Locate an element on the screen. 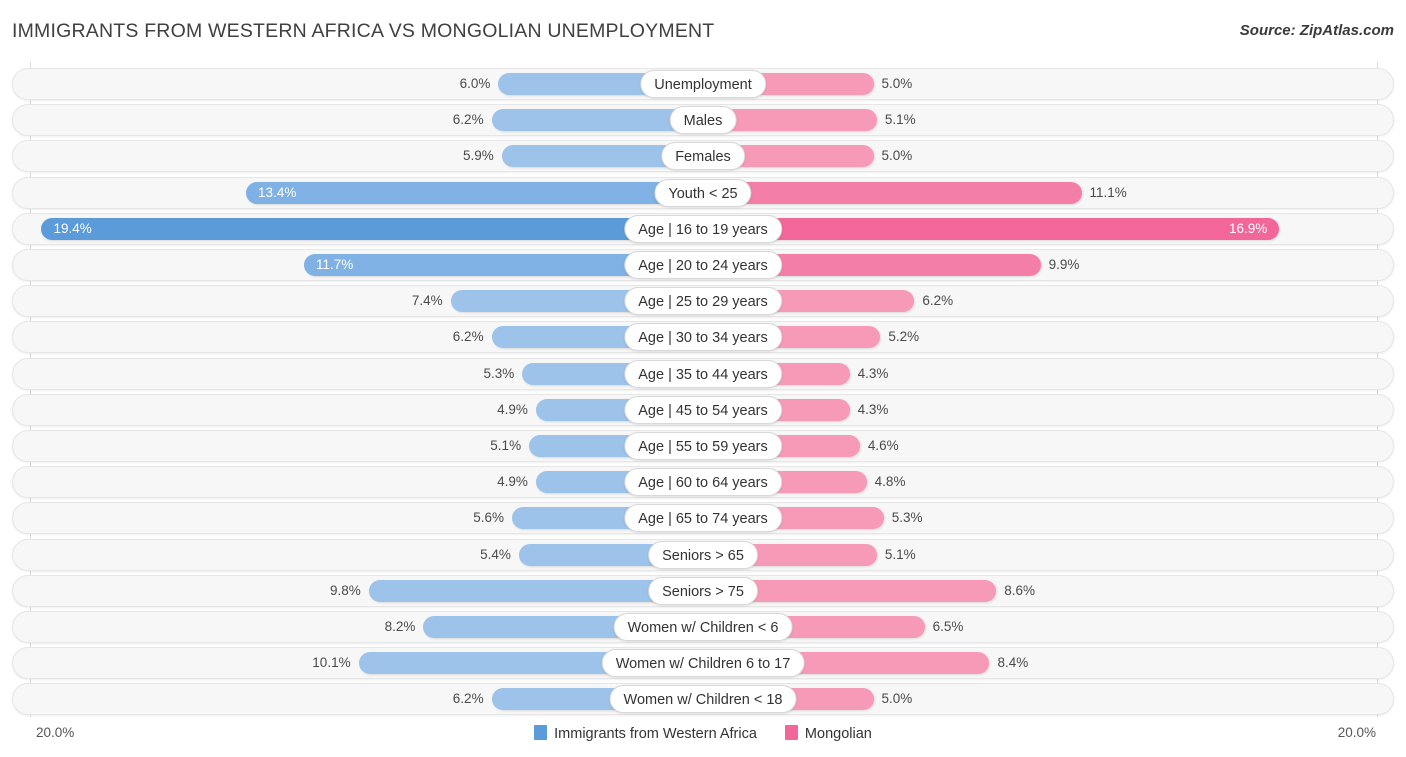  value-label-left: 10.1% is located at coordinates (331, 663).